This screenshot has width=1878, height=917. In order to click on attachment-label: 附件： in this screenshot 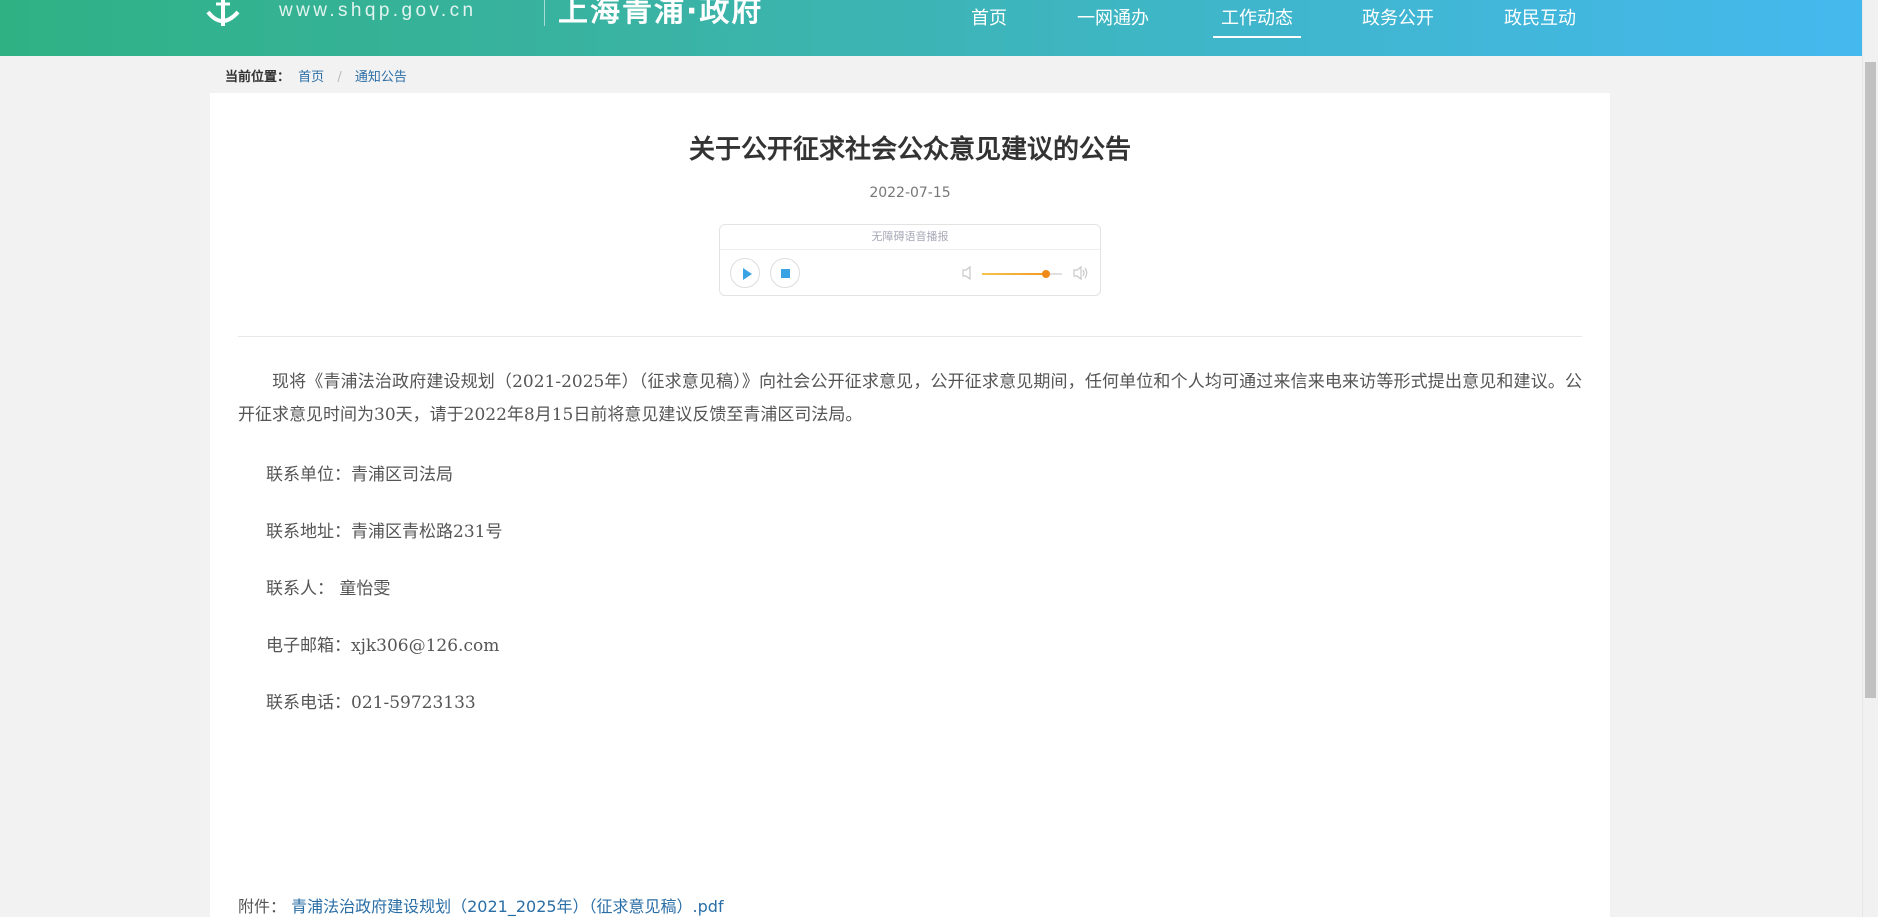, I will do `click(262, 906)`.